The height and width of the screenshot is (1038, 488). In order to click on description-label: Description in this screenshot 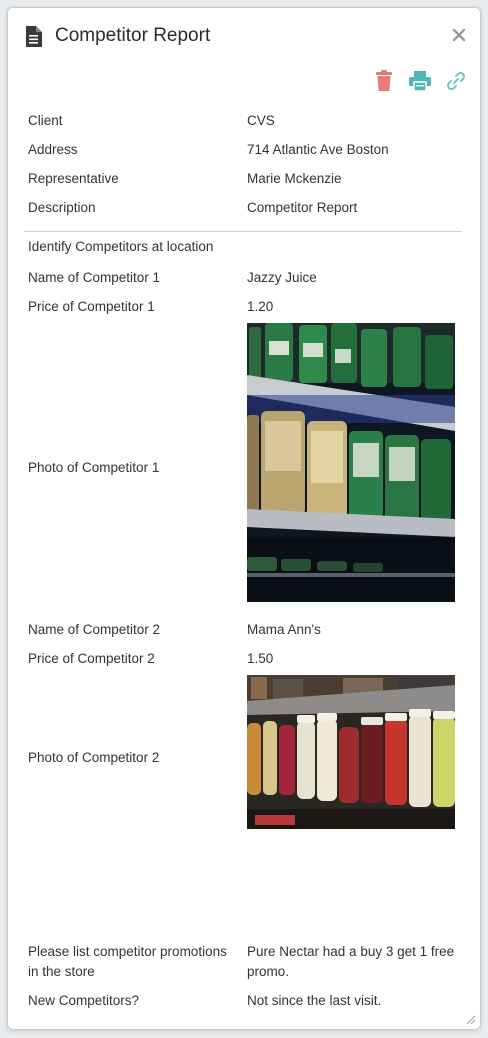, I will do `click(62, 207)`.